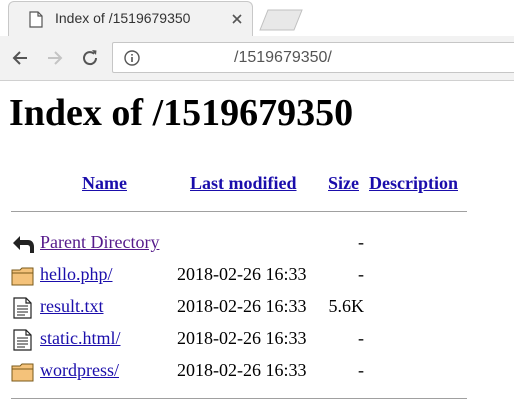 Image resolution: width=514 pixels, height=417 pixels. I want to click on back-button, so click(20, 58).